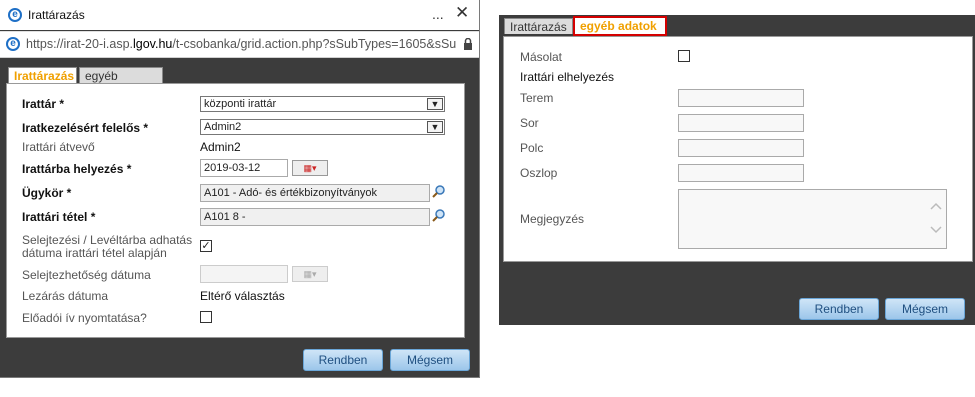  I want to click on scroll-up-icon, so click(936, 206).